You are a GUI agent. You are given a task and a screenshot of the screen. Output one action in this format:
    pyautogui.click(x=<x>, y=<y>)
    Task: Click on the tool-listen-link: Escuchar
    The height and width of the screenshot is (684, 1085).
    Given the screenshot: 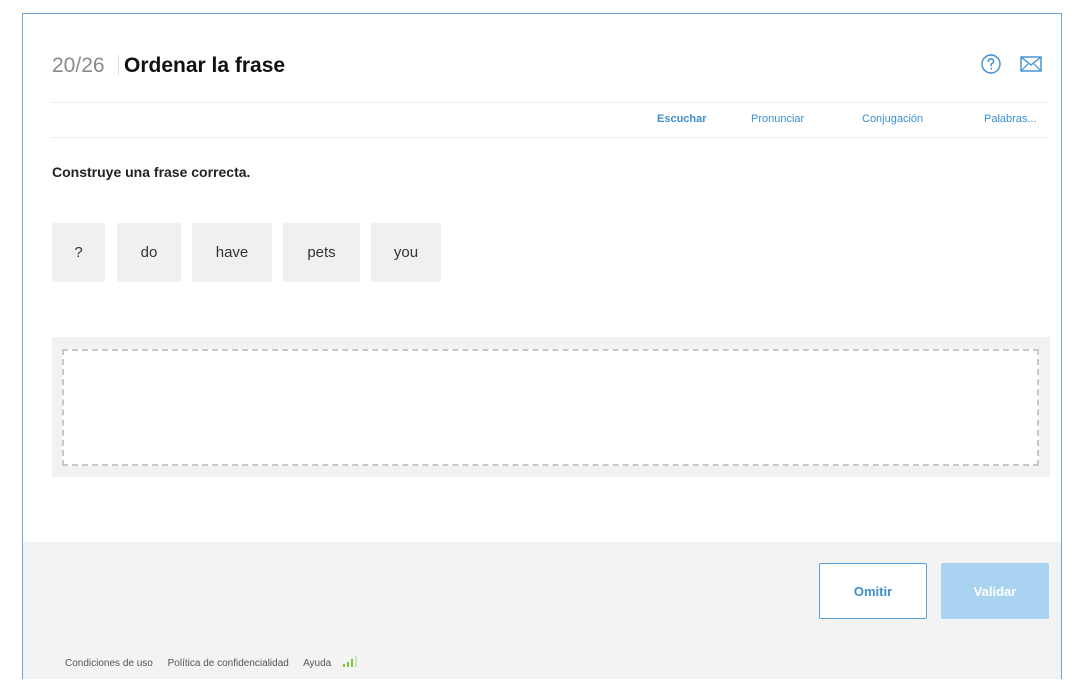 What is the action you would take?
    pyautogui.click(x=682, y=119)
    